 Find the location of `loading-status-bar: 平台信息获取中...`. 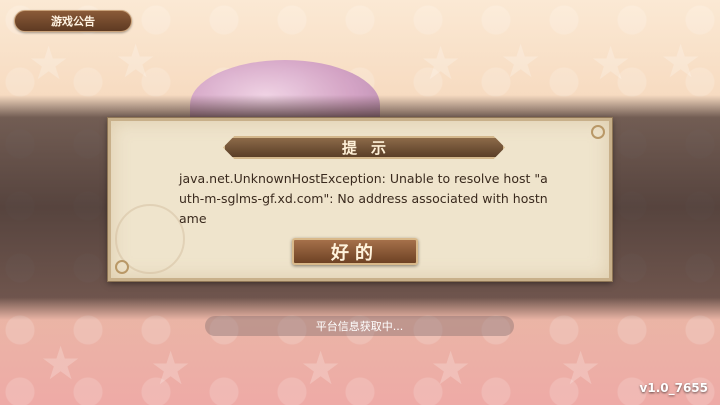

loading-status-bar: 平台信息获取中... is located at coordinates (359, 326).